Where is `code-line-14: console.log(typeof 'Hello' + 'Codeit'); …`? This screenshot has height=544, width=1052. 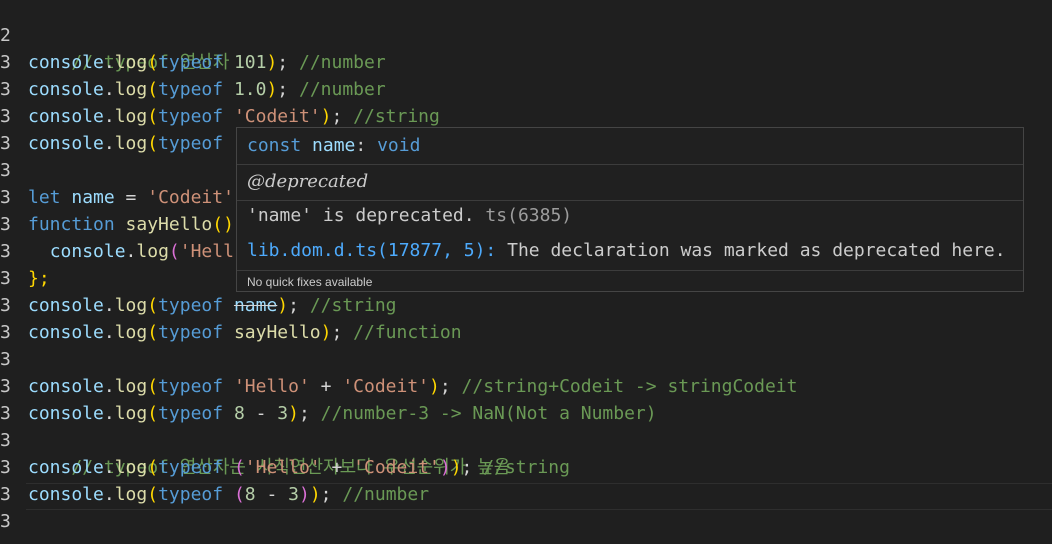 code-line-14: console.log(typeof 'Hello' + 'Codeit'); … is located at coordinates (412, 386).